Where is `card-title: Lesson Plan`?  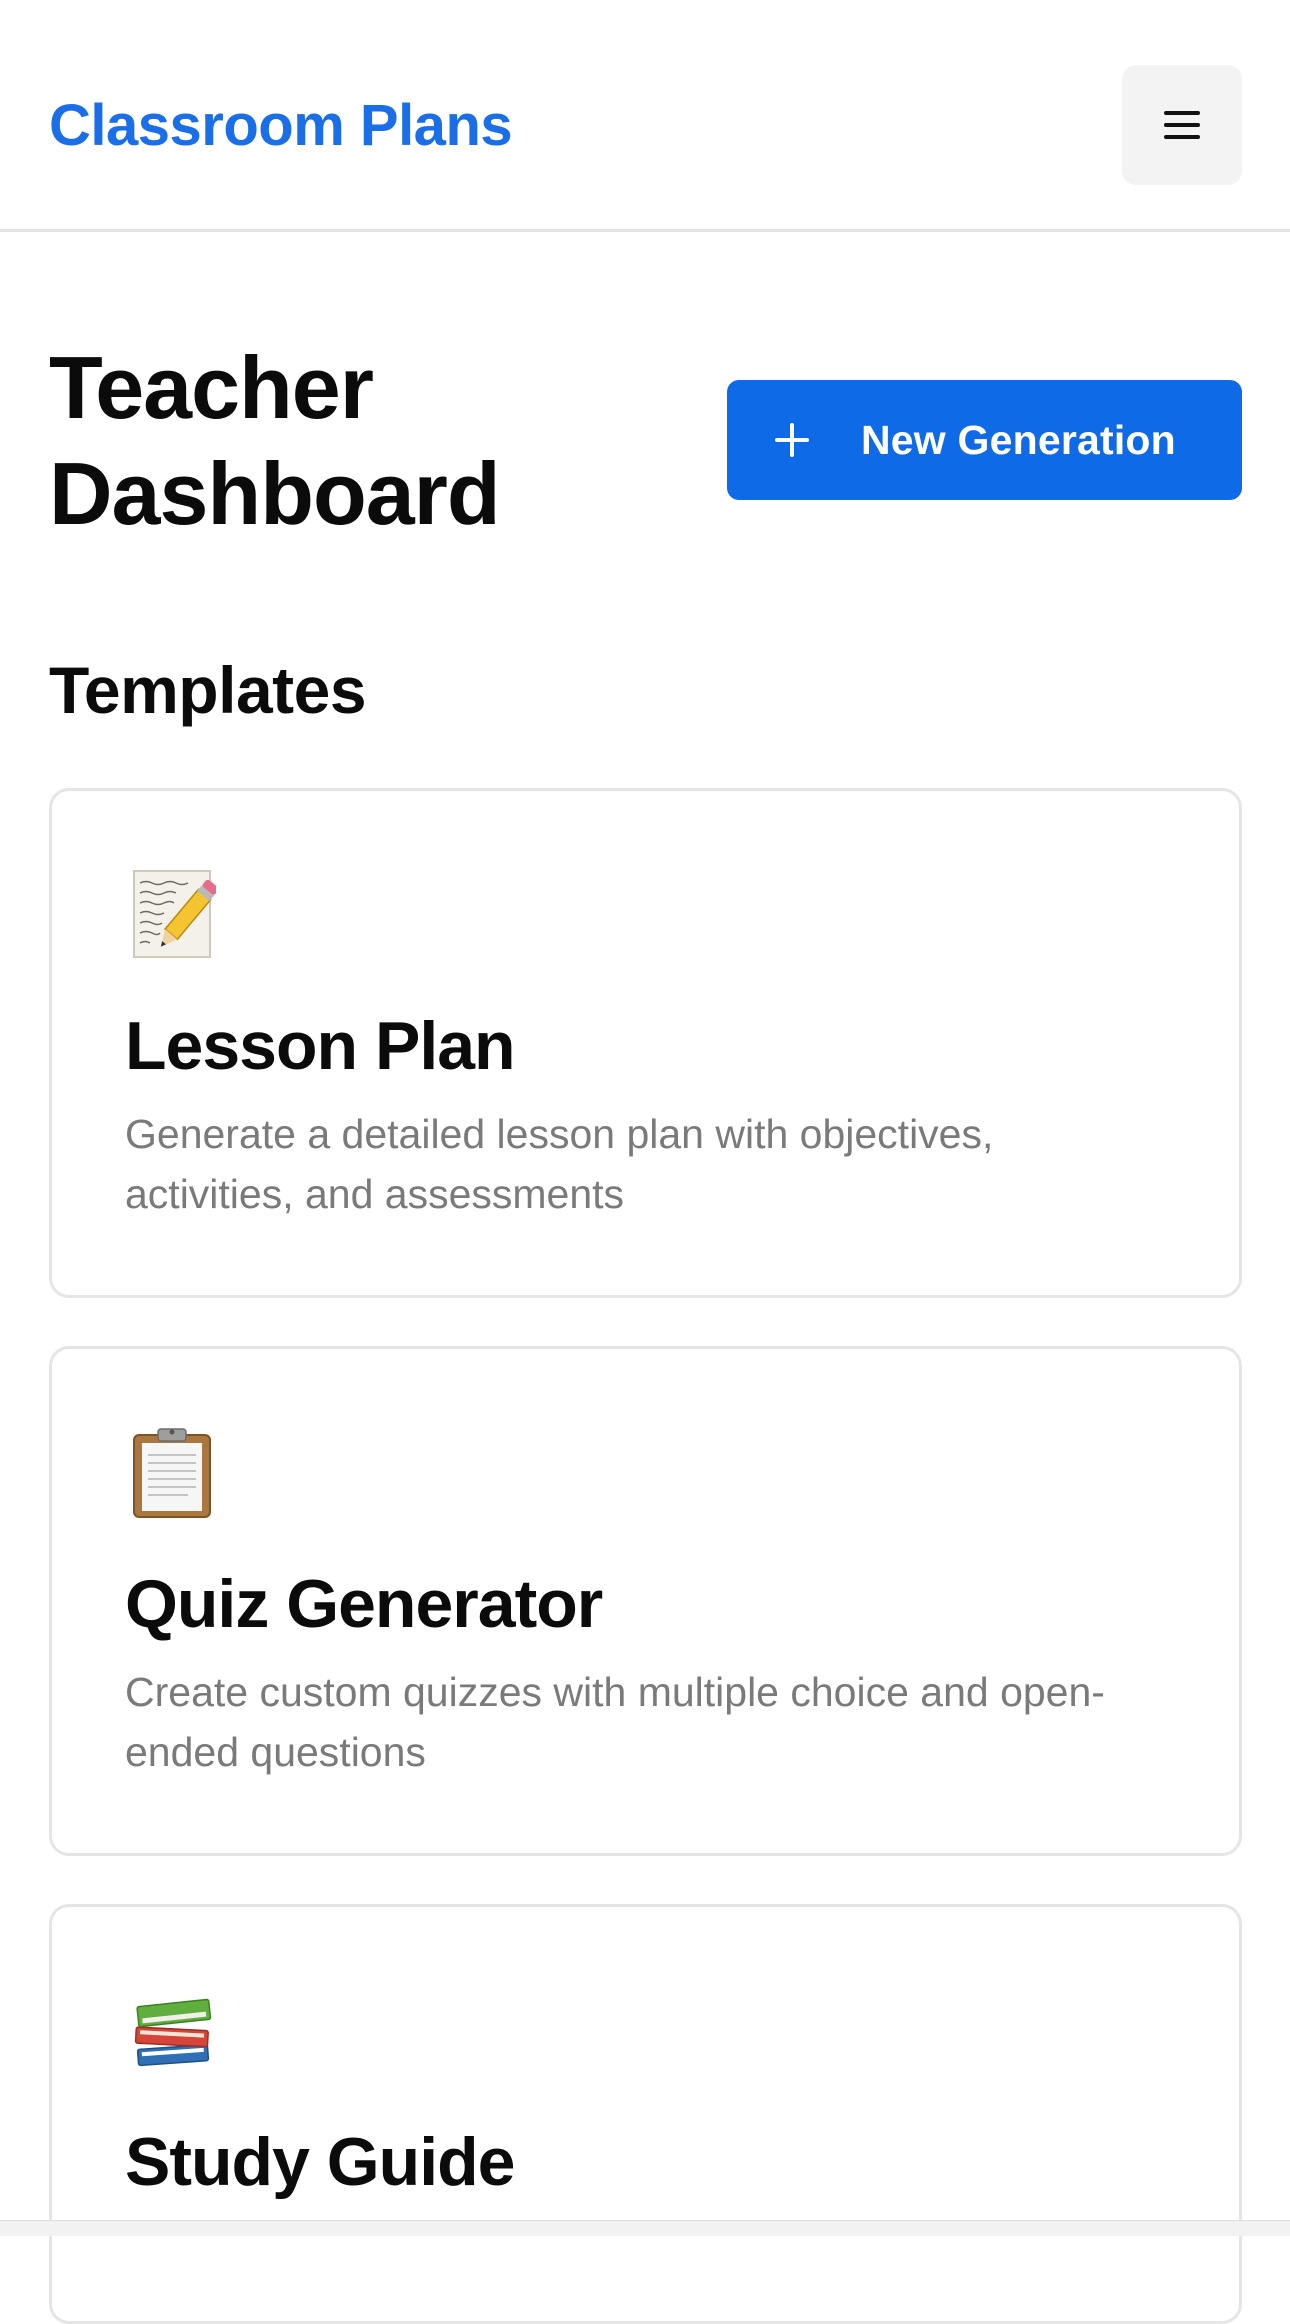 card-title: Lesson Plan is located at coordinates (320, 1046).